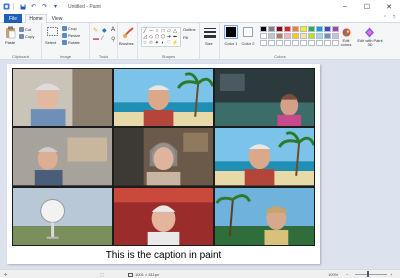 This screenshot has height=278, width=400. I want to click on shapes-gallery: ╱ ∼ ○ □ ▱ △ ◿ ◇ ⬠ ⬡ ➔ ⬅ ☆ ✩ ✦ ◐ ♡ ⚡, so click(161, 37).